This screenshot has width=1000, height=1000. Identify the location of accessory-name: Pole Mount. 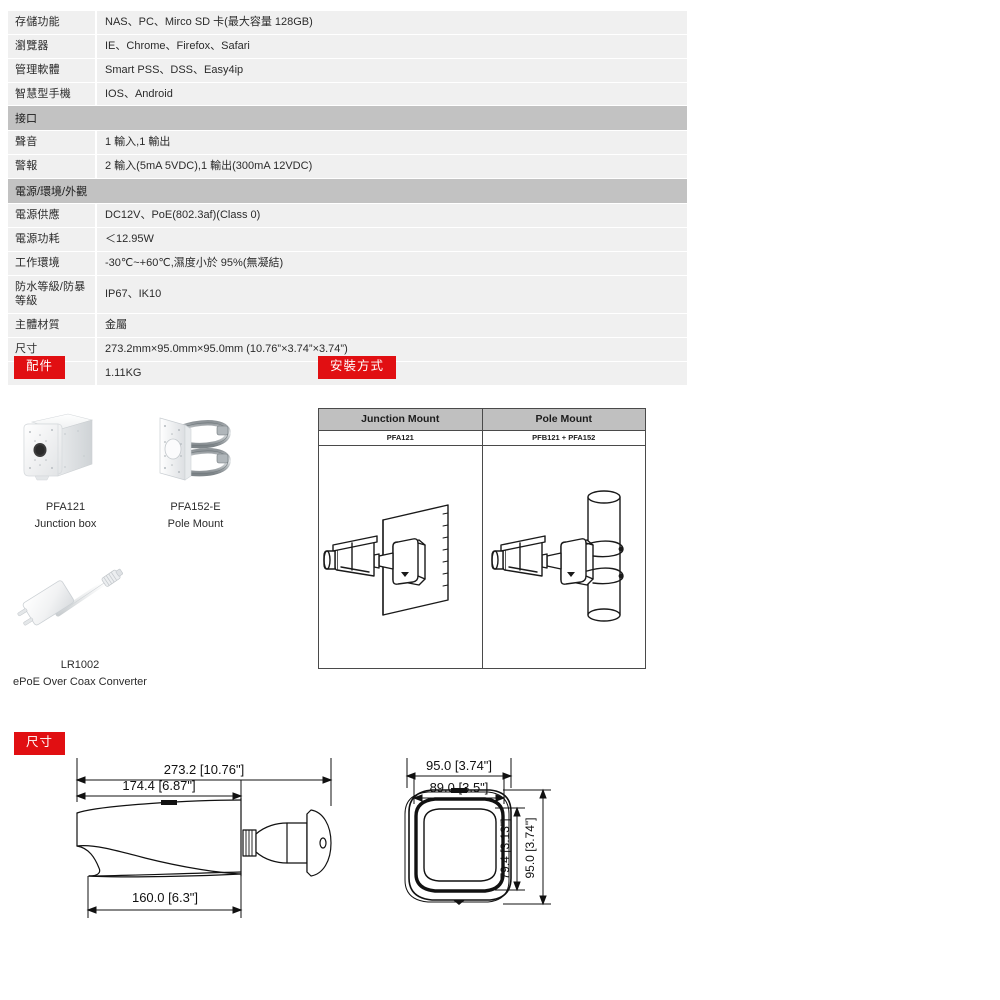
(195, 523).